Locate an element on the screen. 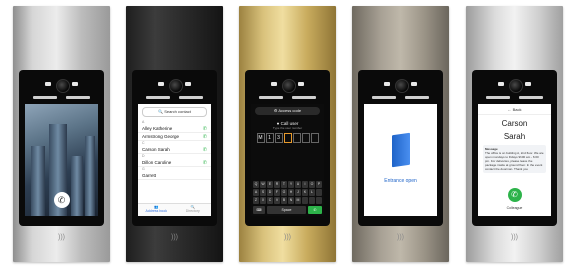 Image resolution: width=569 pixels, height=266 pixels. digit-input: M 1 3 is located at coordinates (287, 138).